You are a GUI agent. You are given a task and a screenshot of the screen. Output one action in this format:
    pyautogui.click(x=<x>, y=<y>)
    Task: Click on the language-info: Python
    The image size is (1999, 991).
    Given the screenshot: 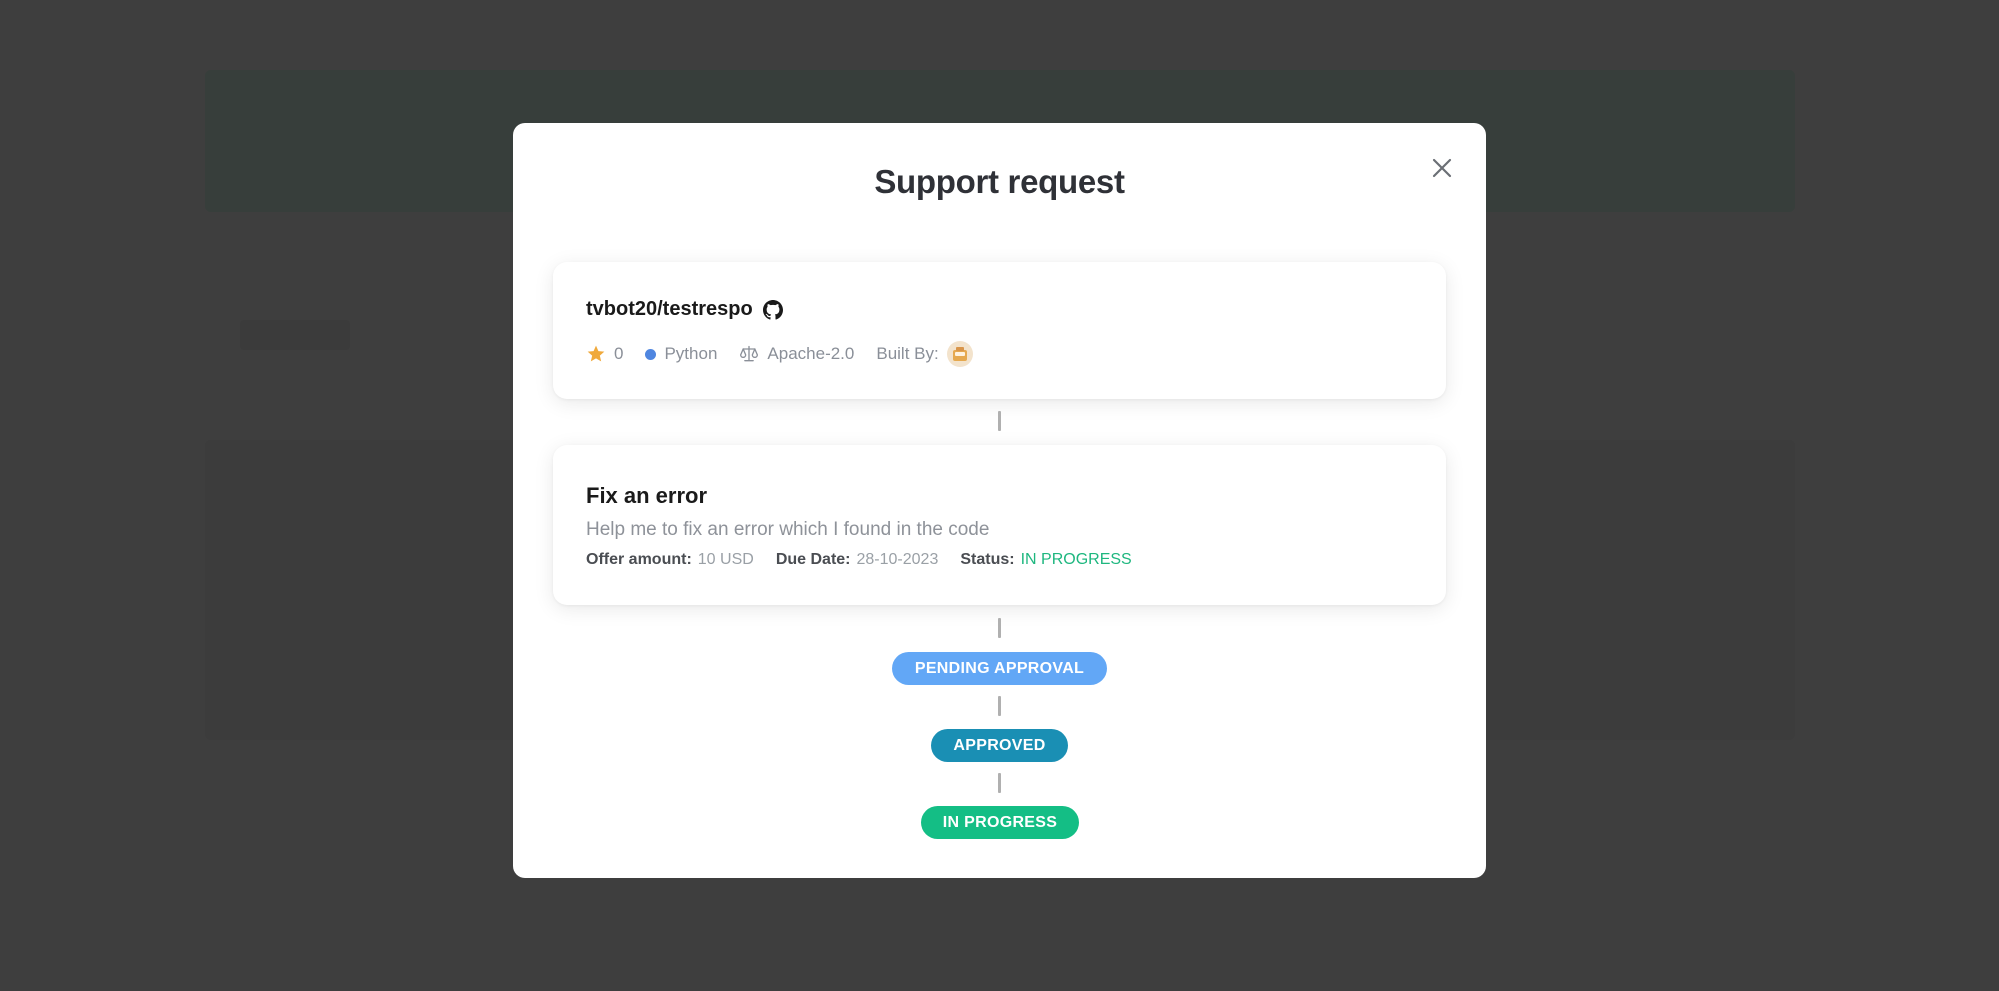 What is the action you would take?
    pyautogui.click(x=681, y=354)
    